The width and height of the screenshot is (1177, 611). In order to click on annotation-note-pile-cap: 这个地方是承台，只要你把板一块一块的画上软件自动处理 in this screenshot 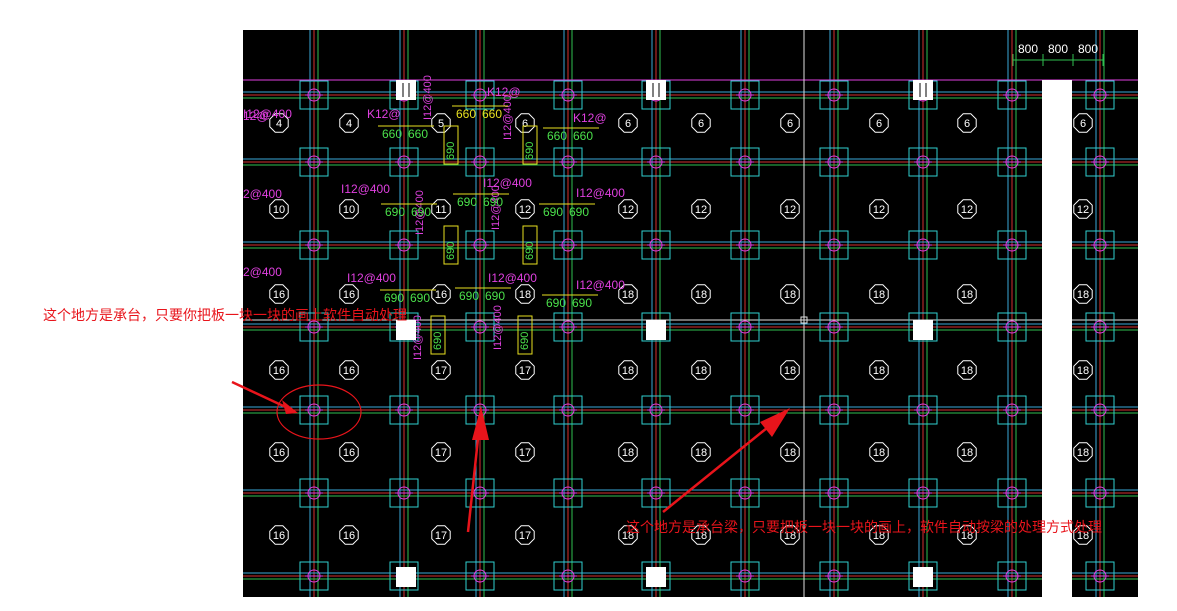, I will do `click(225, 316)`.